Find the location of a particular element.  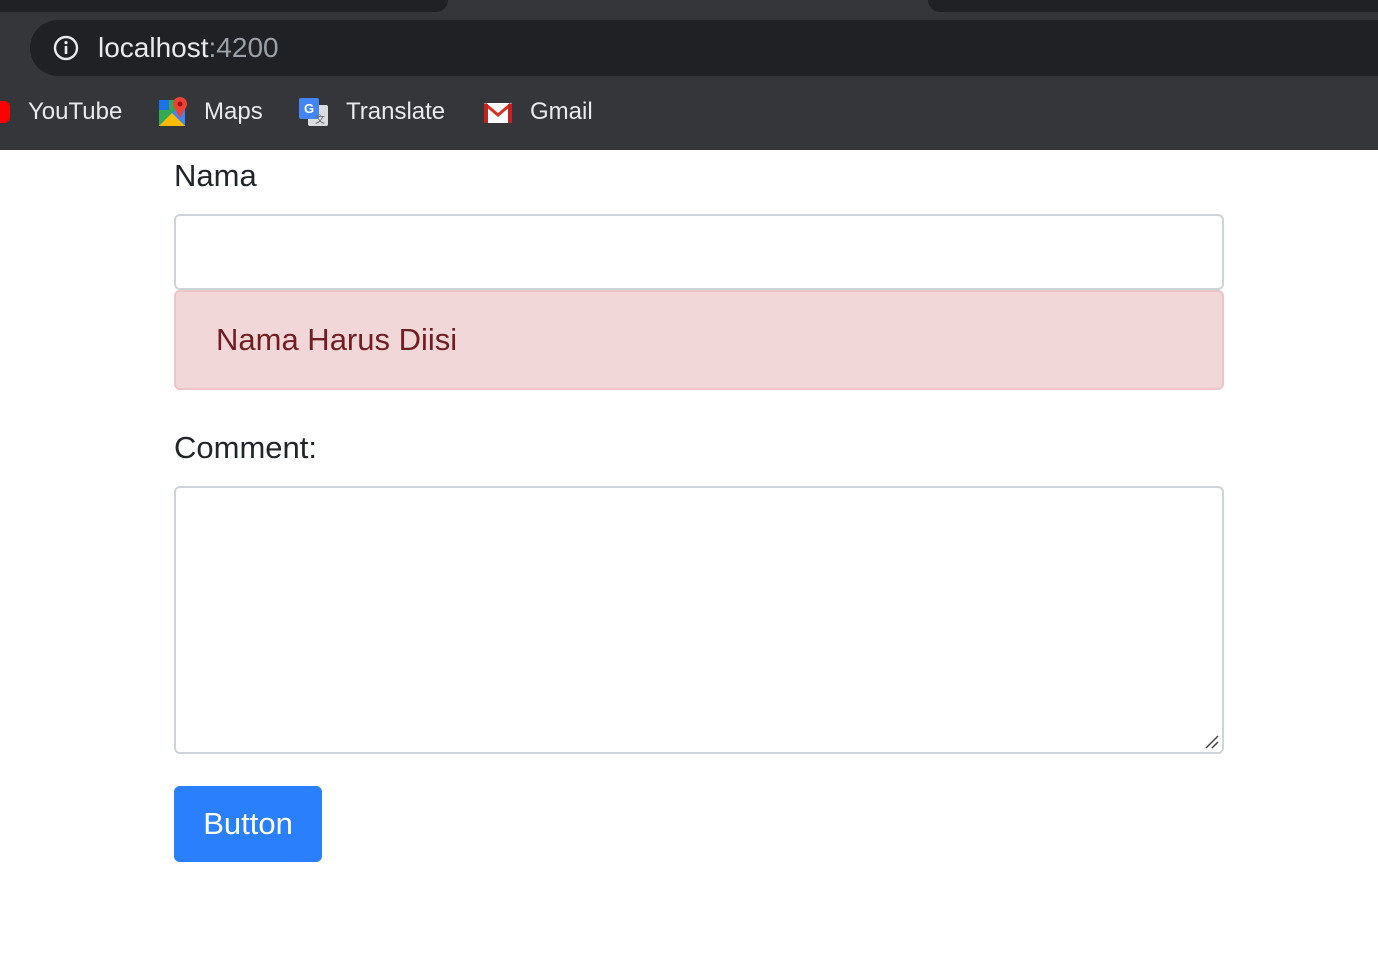

url-text: localhost:4200 is located at coordinates (188, 48).